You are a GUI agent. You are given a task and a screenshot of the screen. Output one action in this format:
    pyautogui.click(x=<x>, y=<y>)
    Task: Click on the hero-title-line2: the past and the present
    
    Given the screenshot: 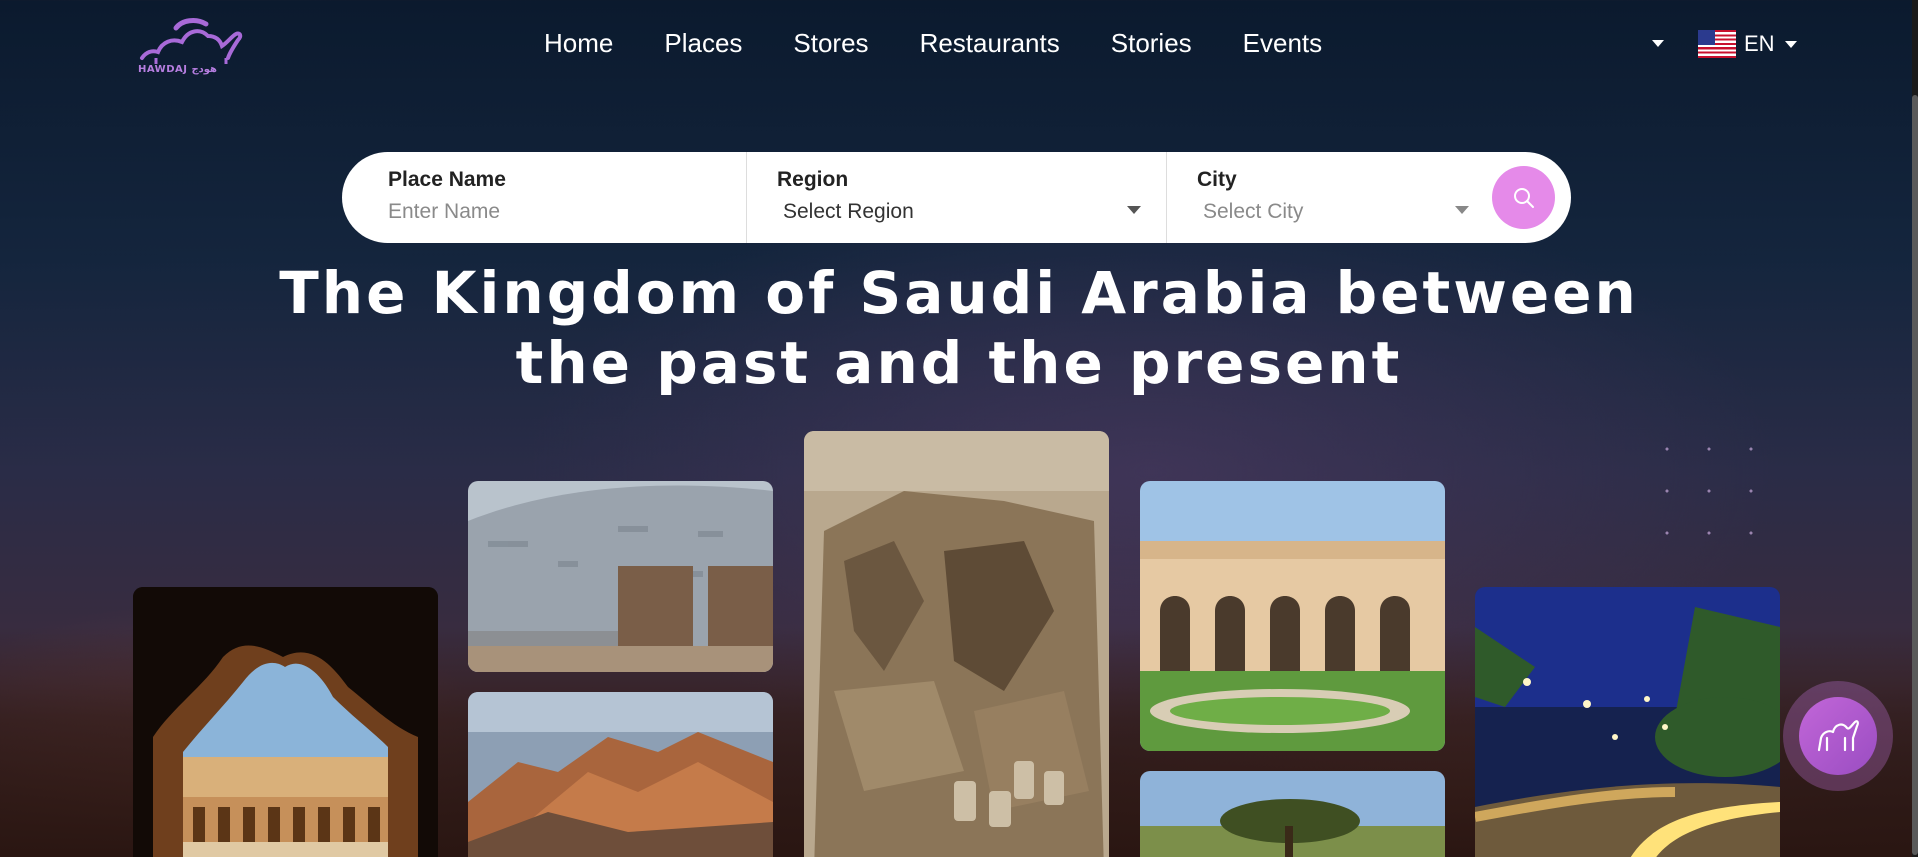 What is the action you would take?
    pyautogui.click(x=959, y=363)
    